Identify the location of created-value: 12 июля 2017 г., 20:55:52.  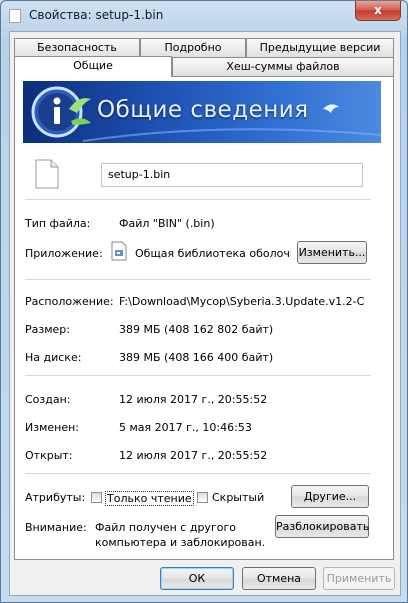
(193, 399).